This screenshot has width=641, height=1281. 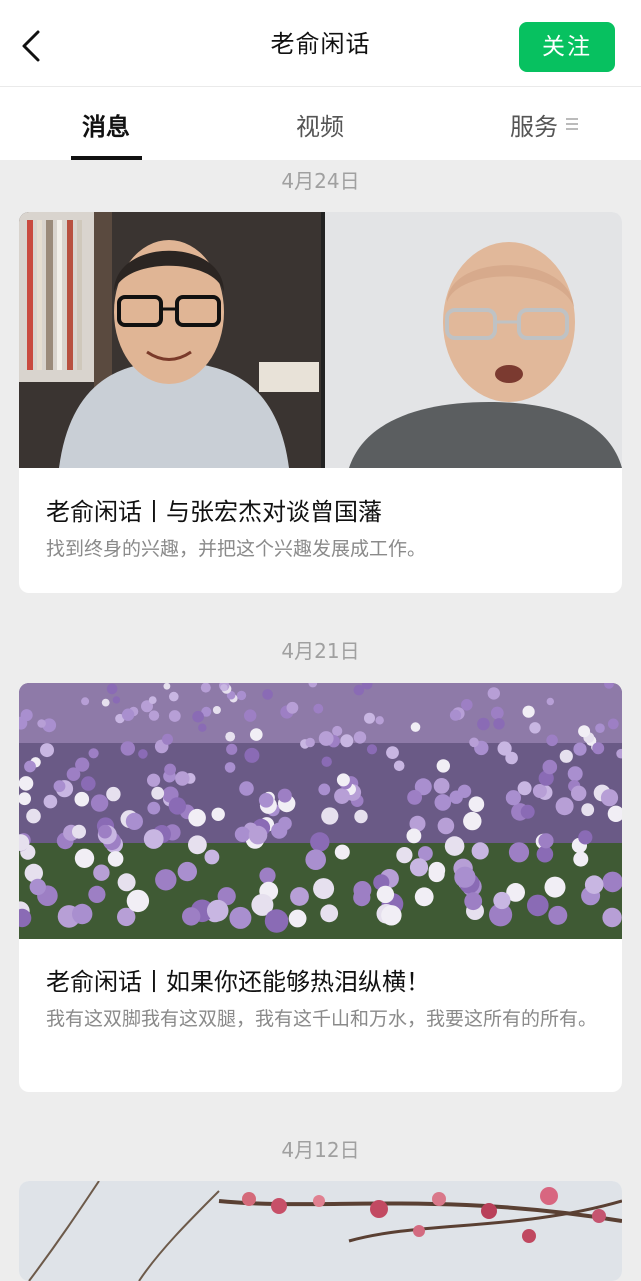 I want to click on date-label: 4月24日, so click(x=320, y=181).